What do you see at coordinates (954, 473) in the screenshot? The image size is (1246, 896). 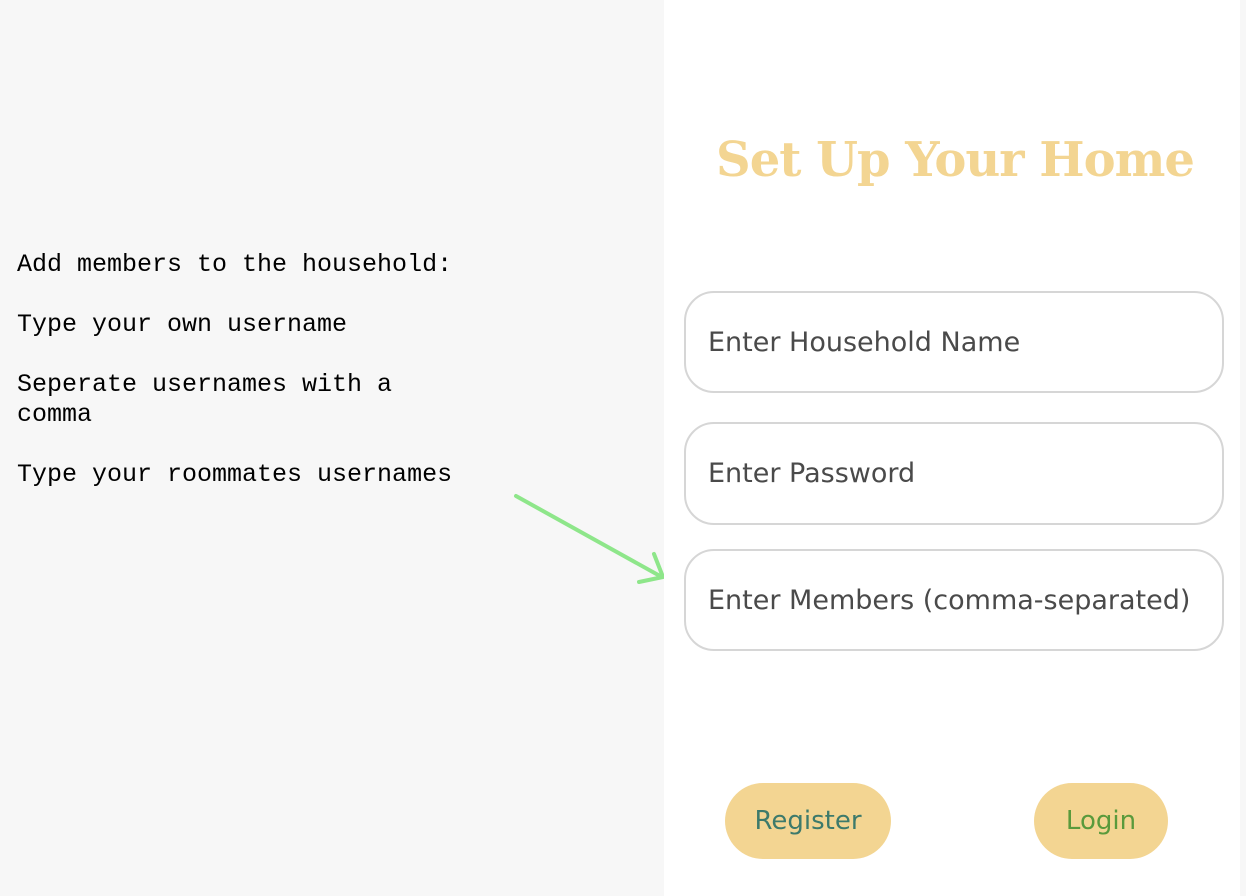 I see `password-input` at bounding box center [954, 473].